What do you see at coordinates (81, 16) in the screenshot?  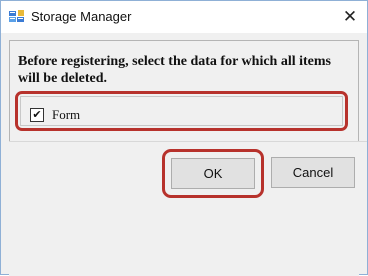 I see `window-title: Storage Manager` at bounding box center [81, 16].